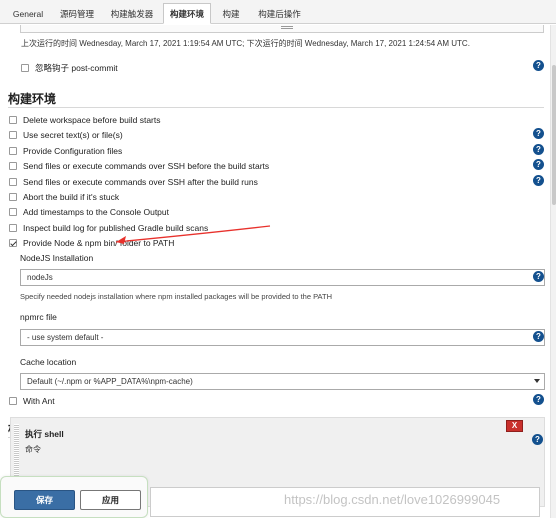 The width and height of the screenshot is (556, 518). Describe the element at coordinates (110, 381) in the screenshot. I see `cache-location-value: Default (~/.npm or %APP_DATA%\npm-cache)` at that location.